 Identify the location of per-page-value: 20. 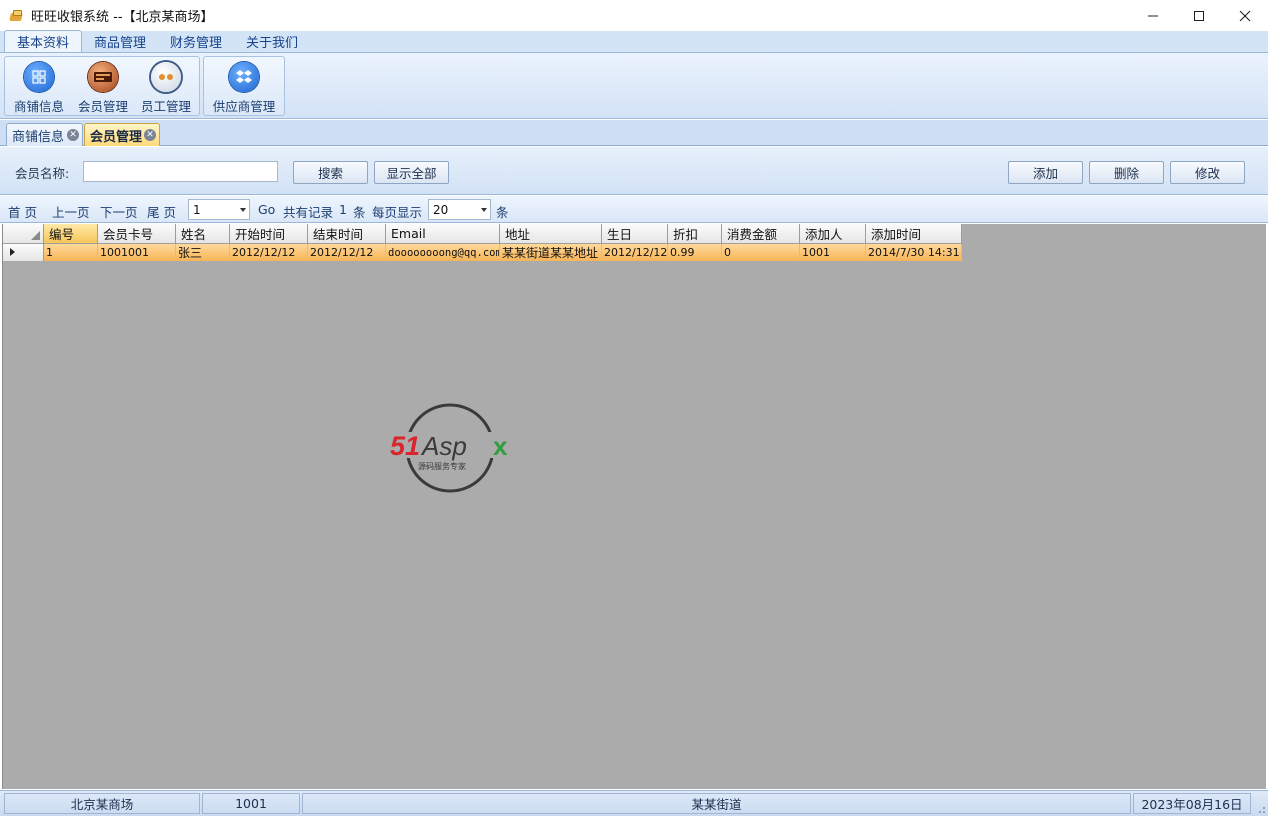
(441, 209).